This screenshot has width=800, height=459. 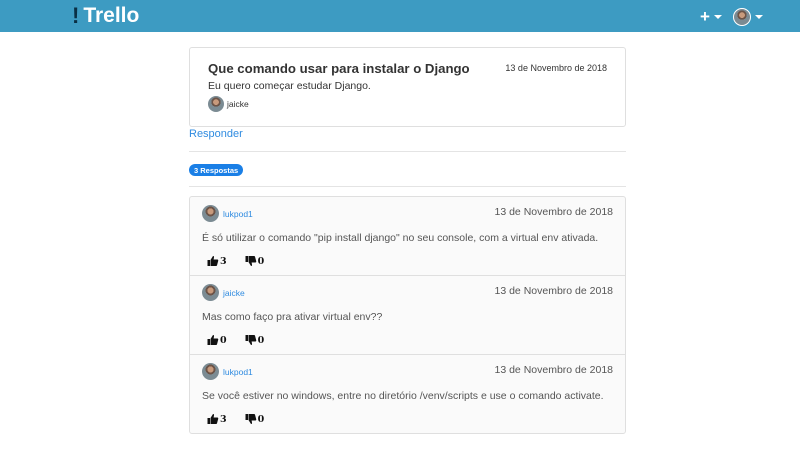 I want to click on question-author-name: jaicke, so click(x=238, y=104).